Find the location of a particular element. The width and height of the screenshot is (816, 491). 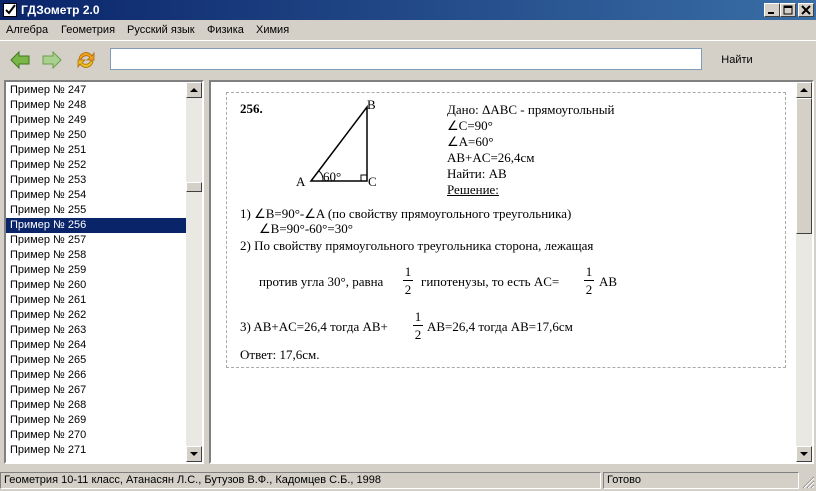

list-item: Пример № 253 is located at coordinates (96, 180).